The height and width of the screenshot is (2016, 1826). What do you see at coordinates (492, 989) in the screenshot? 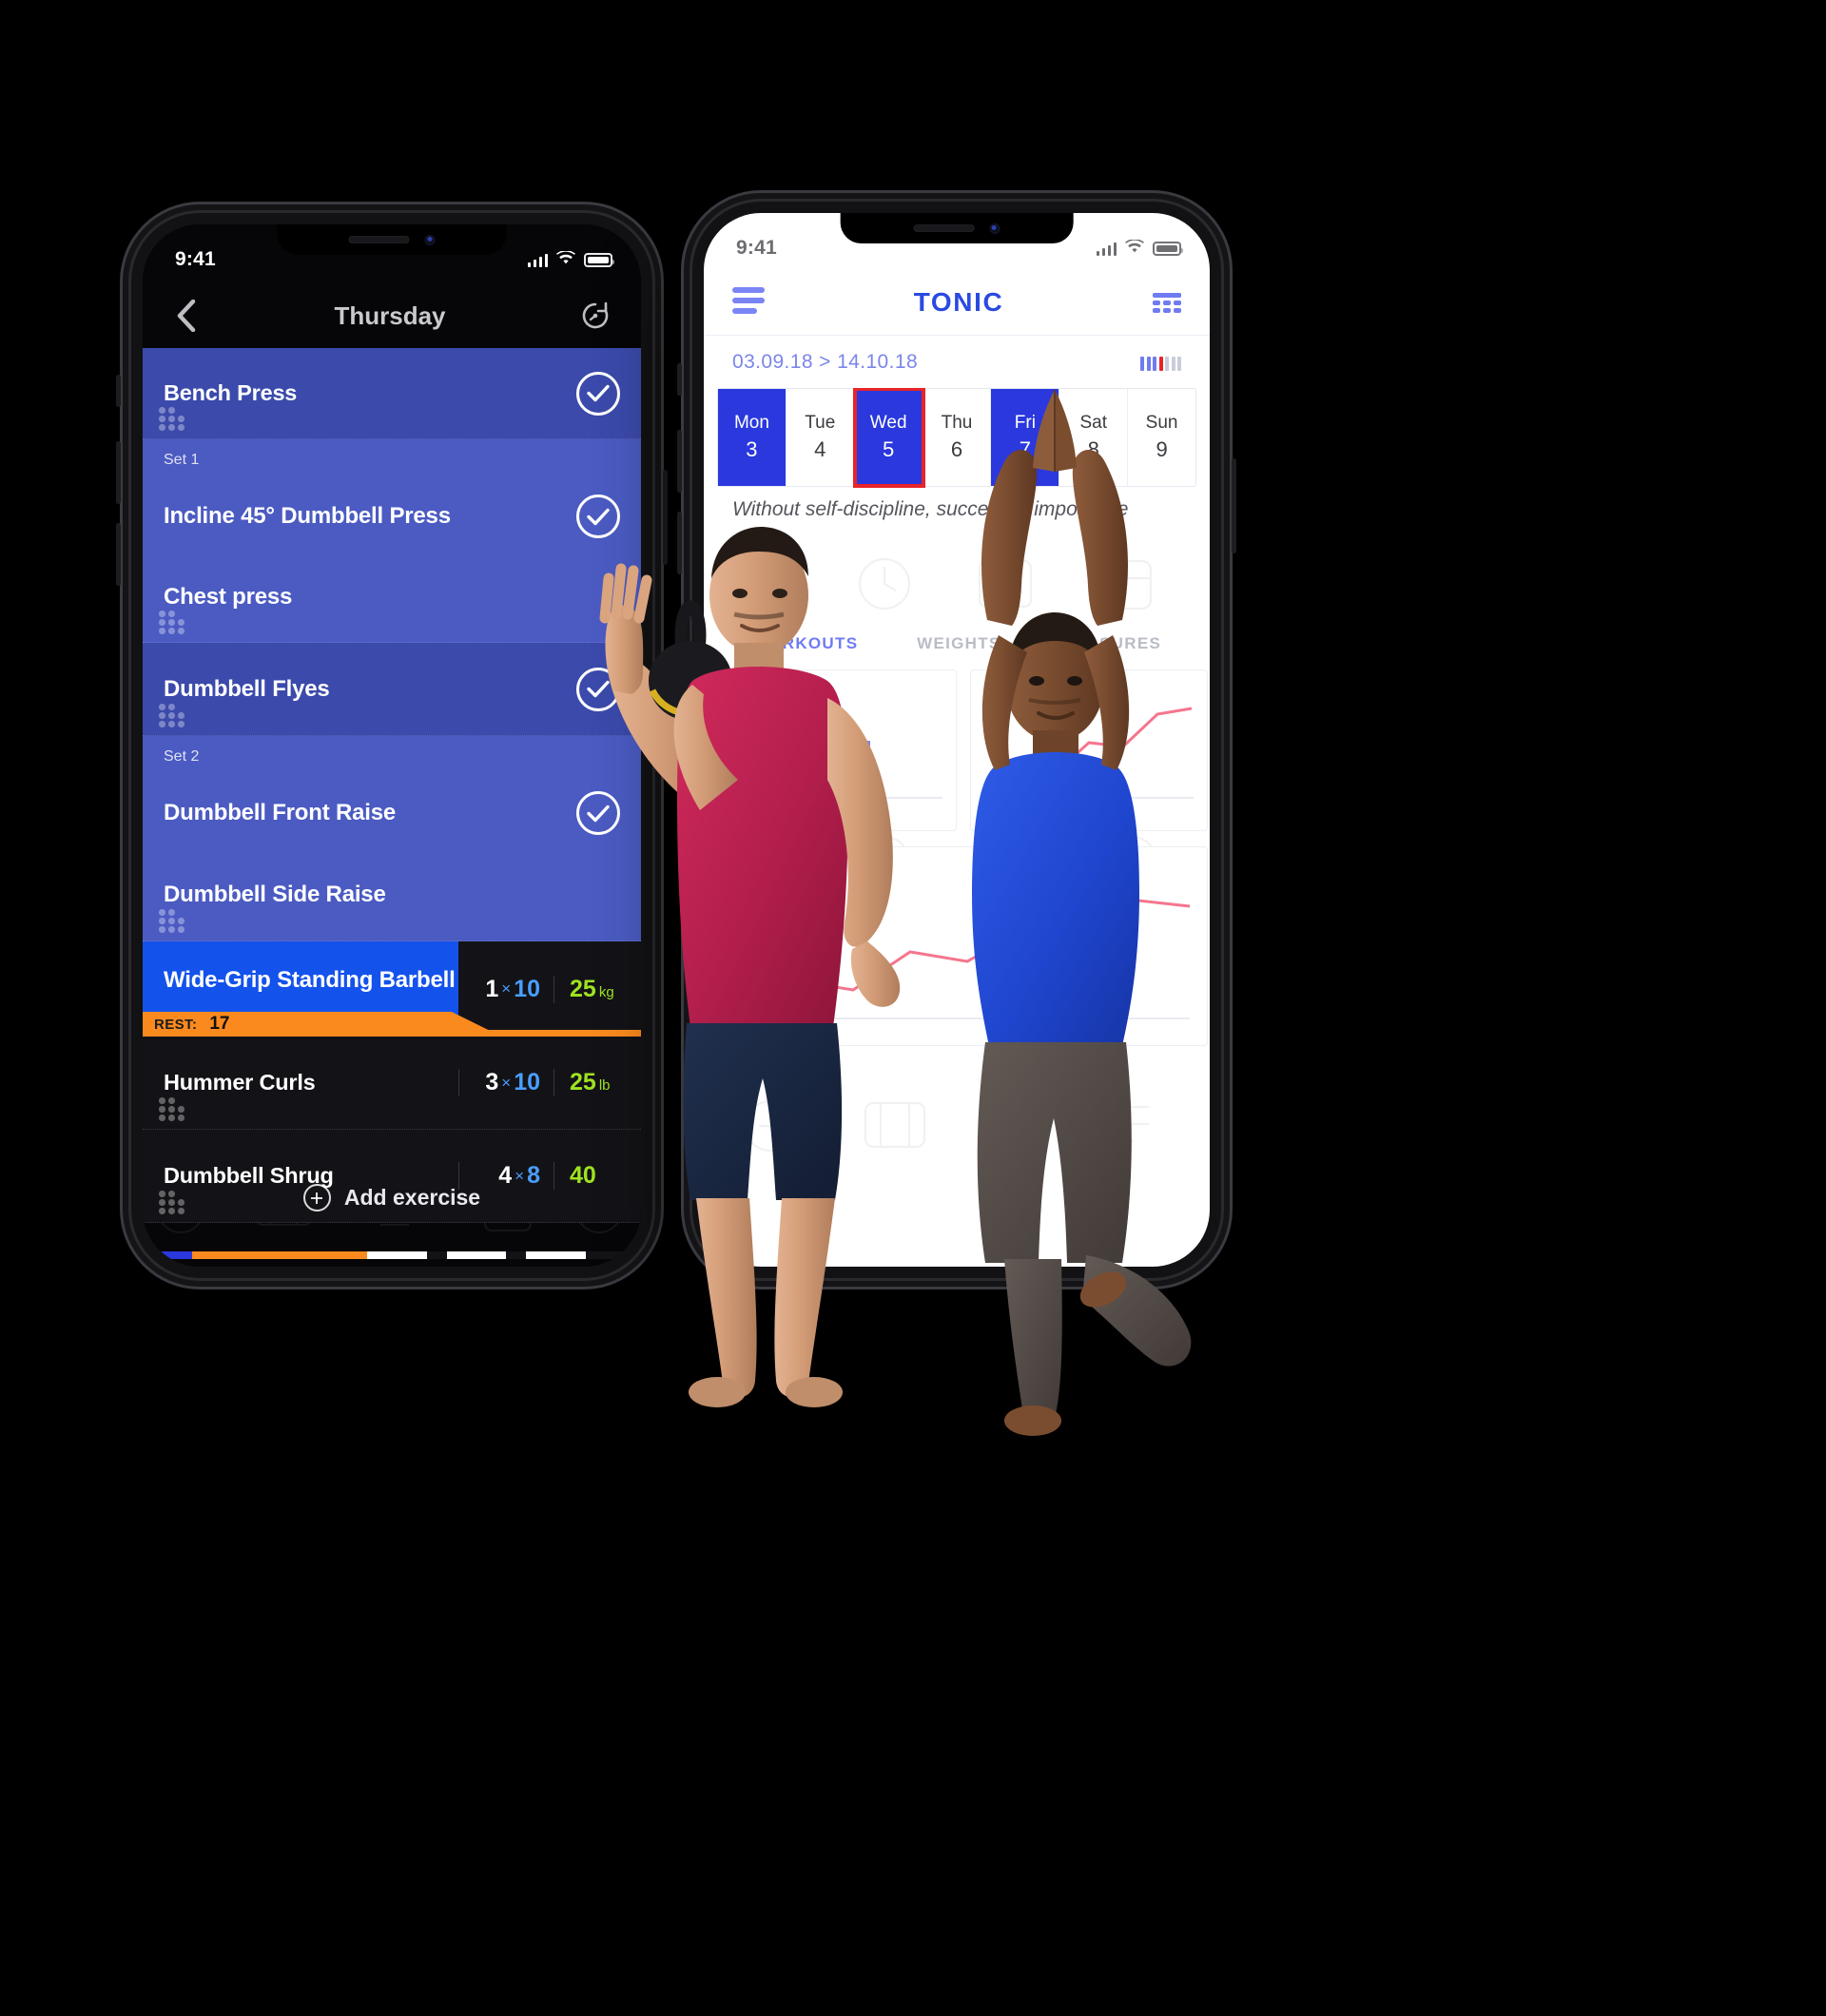
I see `sets-number: 1` at bounding box center [492, 989].